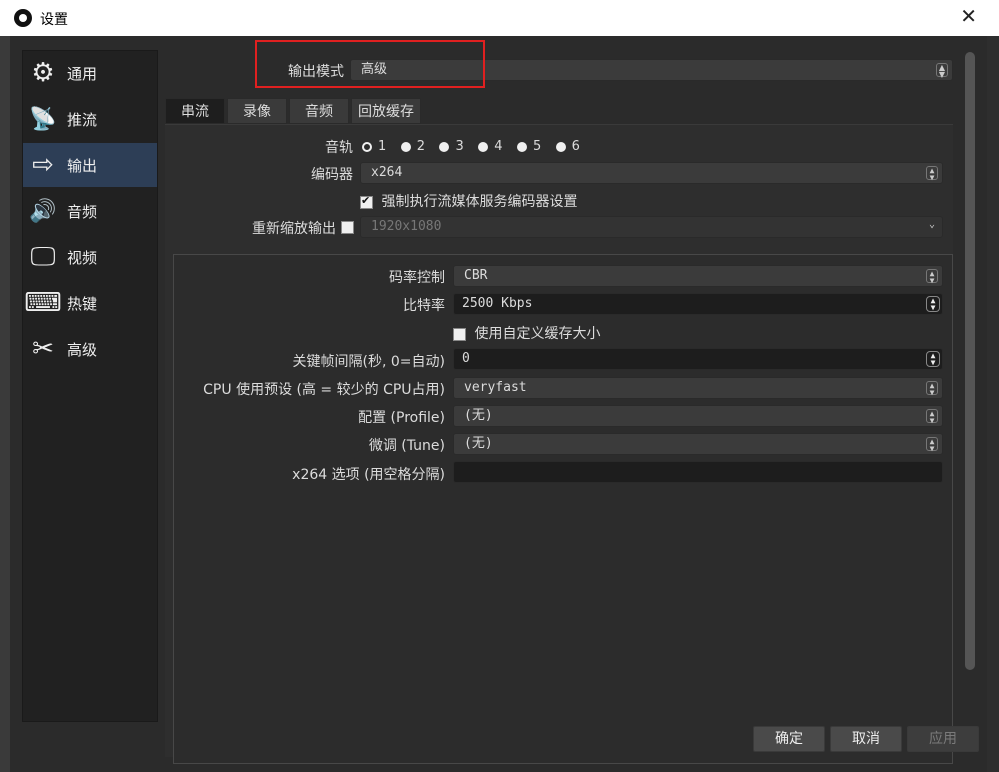 This screenshot has height=772, width=999. Describe the element at coordinates (993, 404) in the screenshot. I see `background-window-edge-right` at that location.